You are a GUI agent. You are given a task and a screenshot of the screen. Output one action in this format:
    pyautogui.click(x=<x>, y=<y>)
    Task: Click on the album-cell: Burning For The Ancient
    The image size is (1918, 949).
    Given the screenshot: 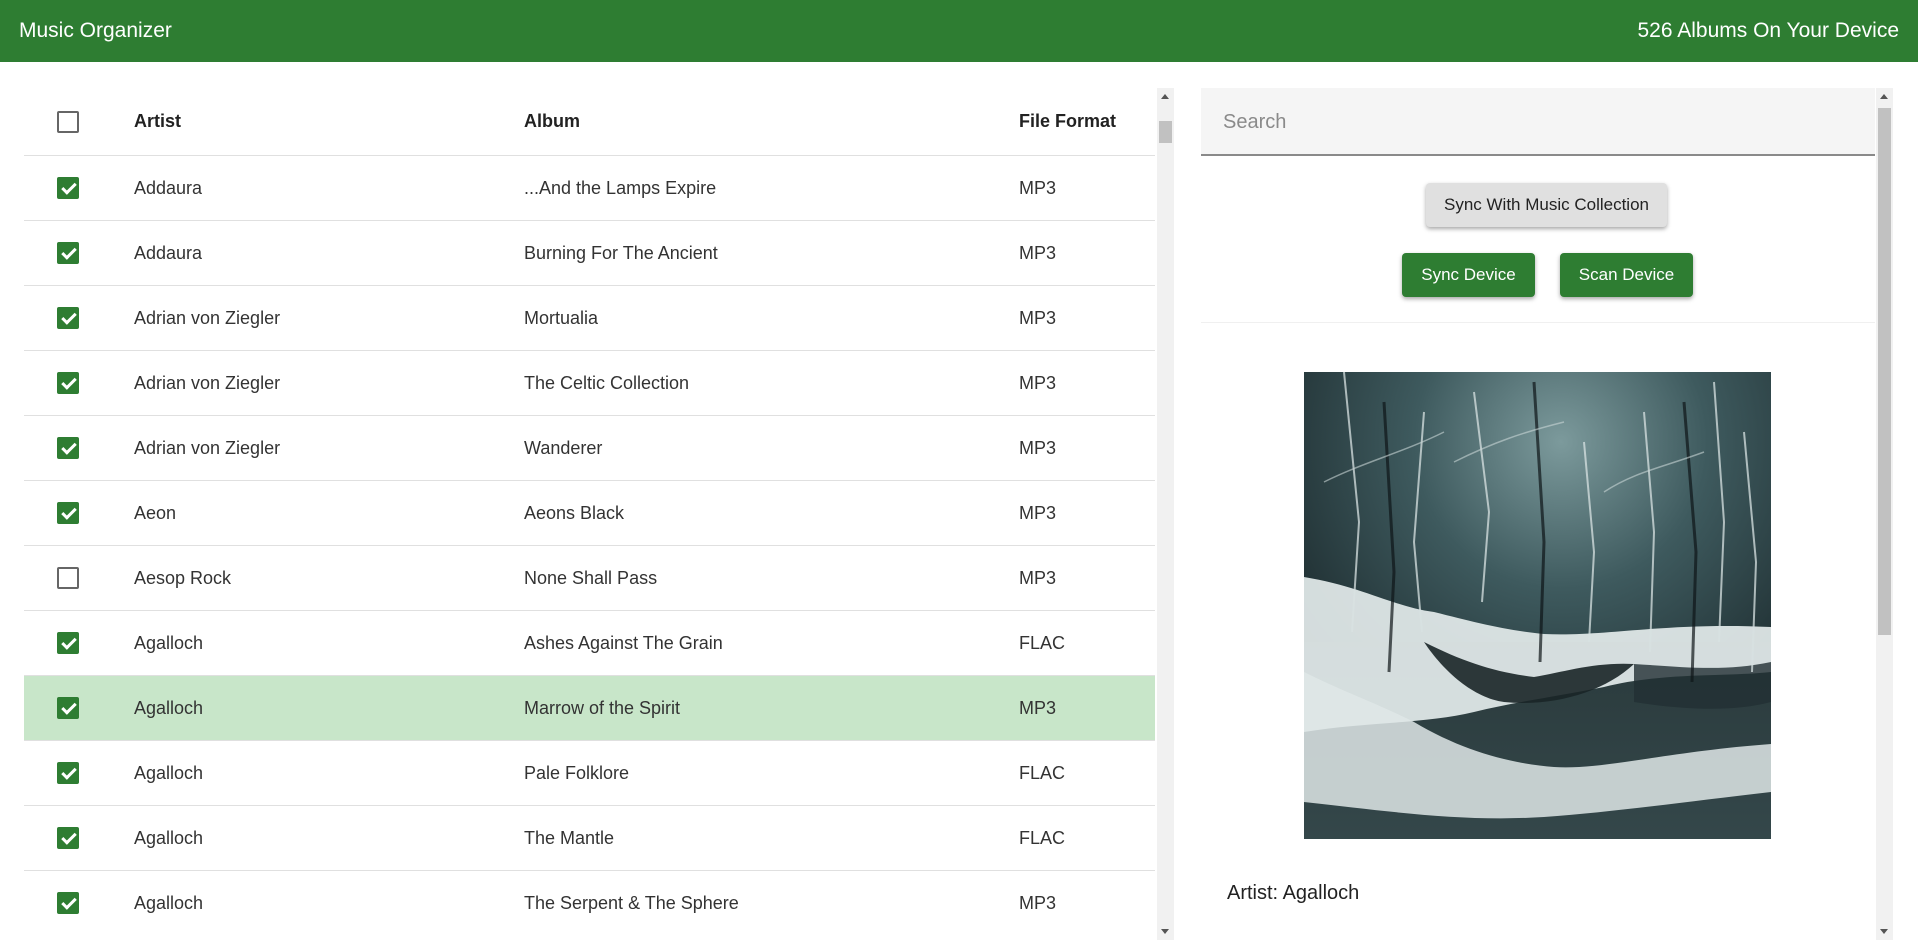 What is the action you would take?
    pyautogui.click(x=621, y=252)
    